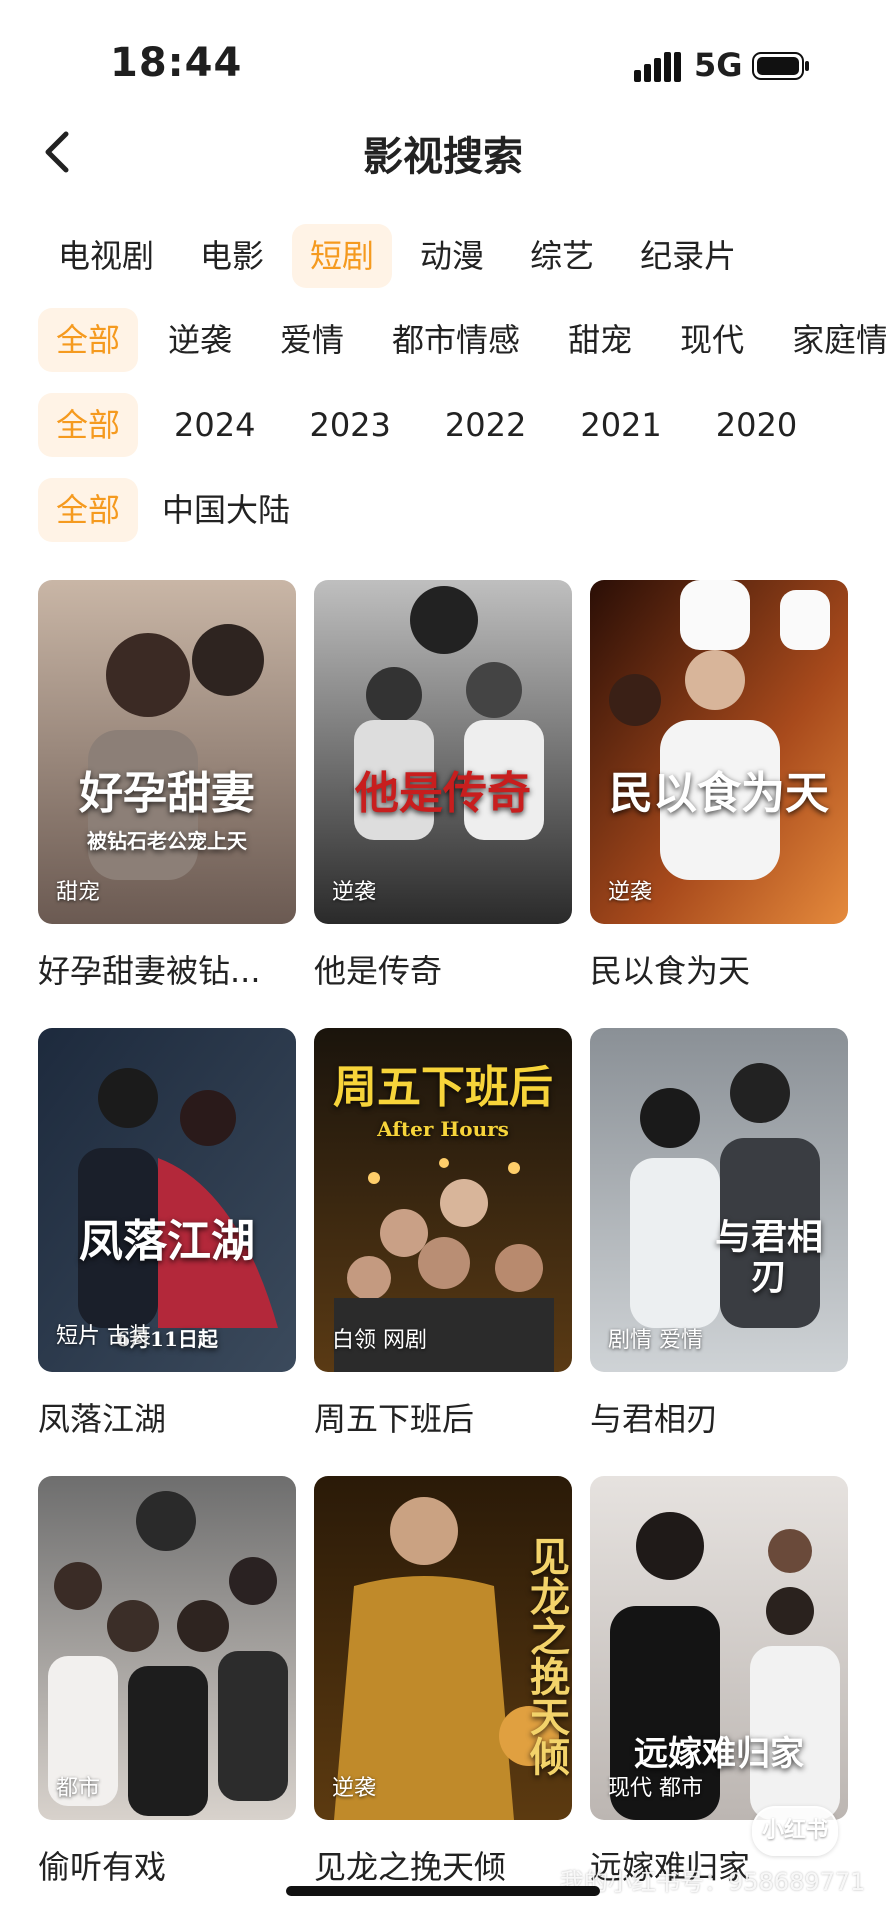 This screenshot has height=1920, width=886. Describe the element at coordinates (443, 1200) in the screenshot. I see `poster-image: 周五下班后 After Hours 白领 网剧` at that location.